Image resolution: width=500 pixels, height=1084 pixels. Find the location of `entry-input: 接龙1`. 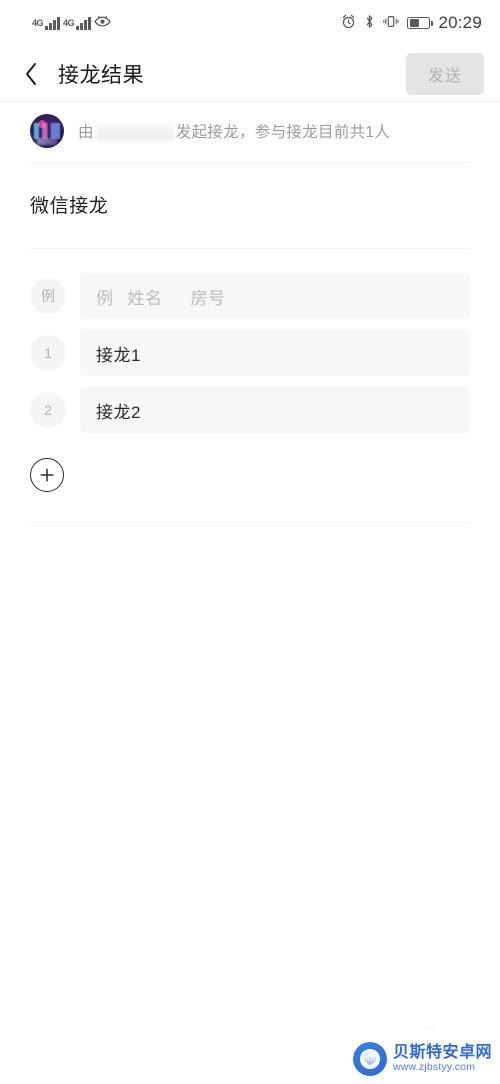

entry-input: 接龙1 is located at coordinates (275, 353).